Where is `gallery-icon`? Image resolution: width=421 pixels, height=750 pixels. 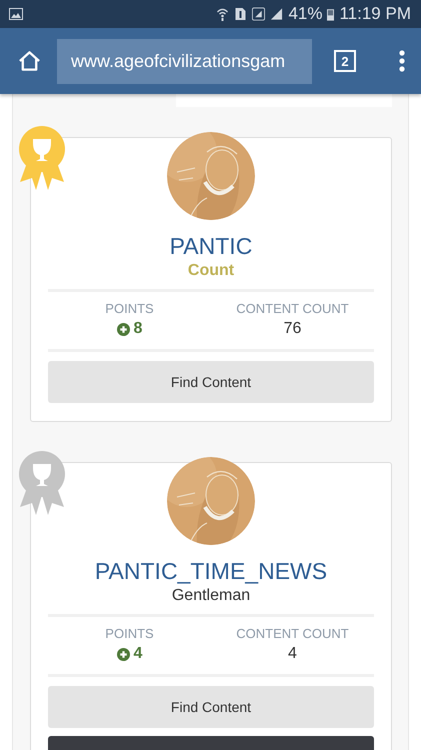 gallery-icon is located at coordinates (16, 14).